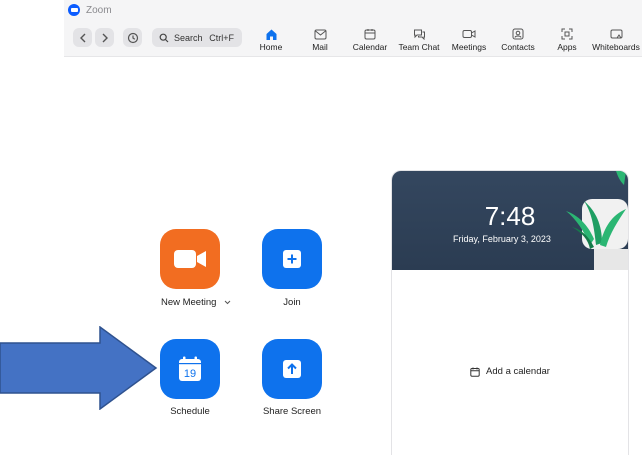  I want to click on search-shortcut: Ctrl+F, so click(221, 37).